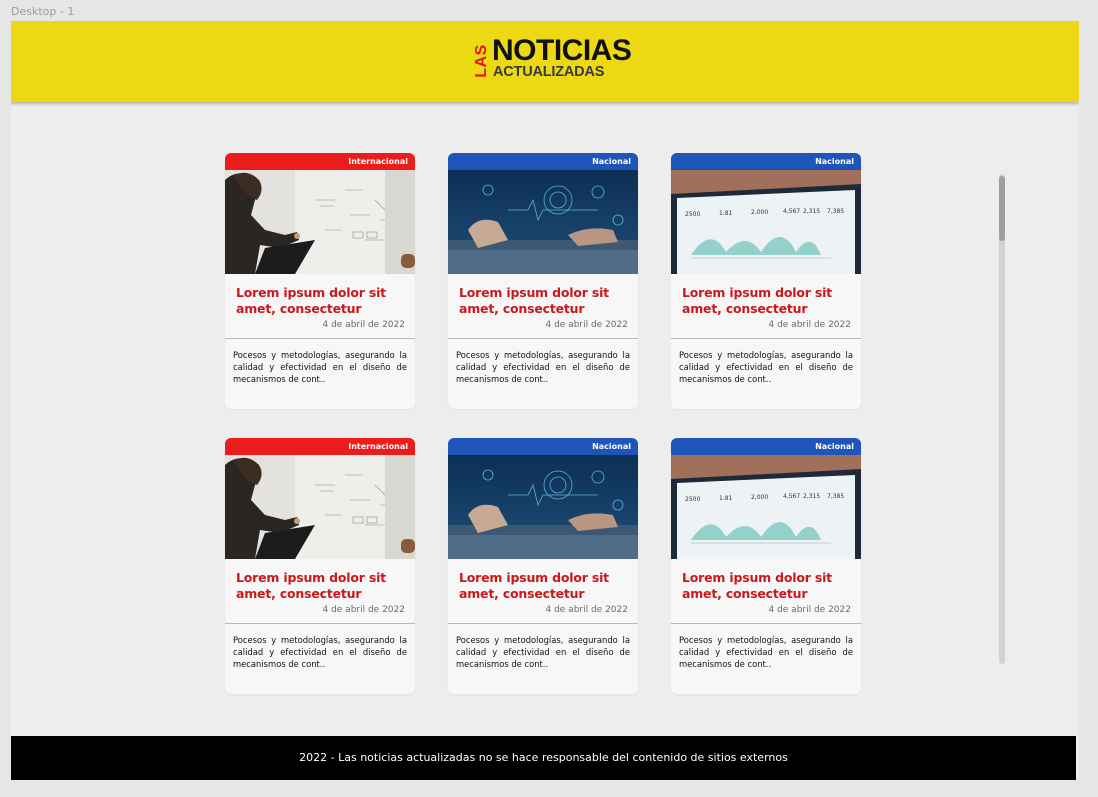 The image size is (1098, 797). I want to click on logo-las: LAS, so click(481, 61).